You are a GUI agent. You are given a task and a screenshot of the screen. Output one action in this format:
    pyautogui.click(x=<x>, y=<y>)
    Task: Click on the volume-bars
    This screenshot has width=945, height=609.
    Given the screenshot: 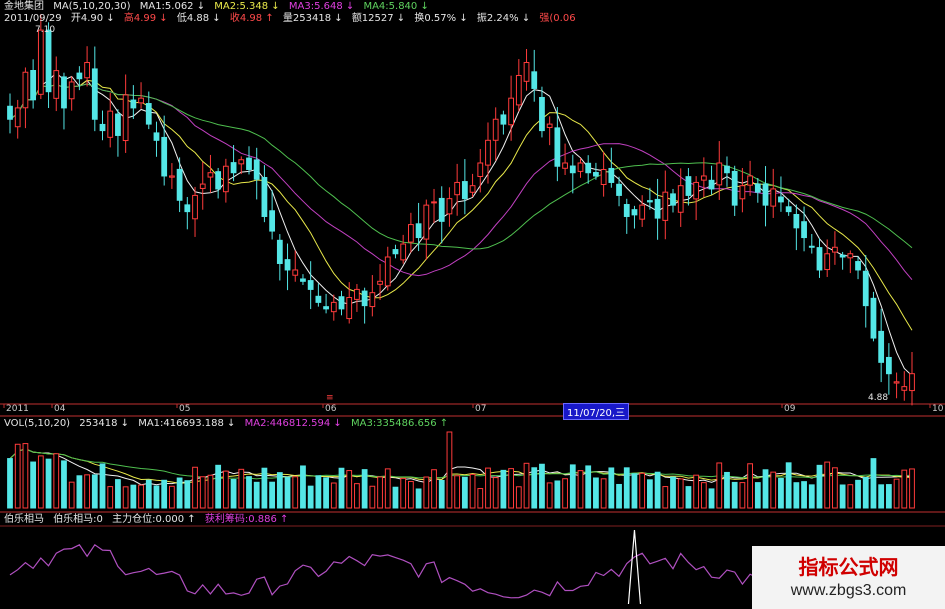 What is the action you would take?
    pyautogui.click(x=461, y=470)
    